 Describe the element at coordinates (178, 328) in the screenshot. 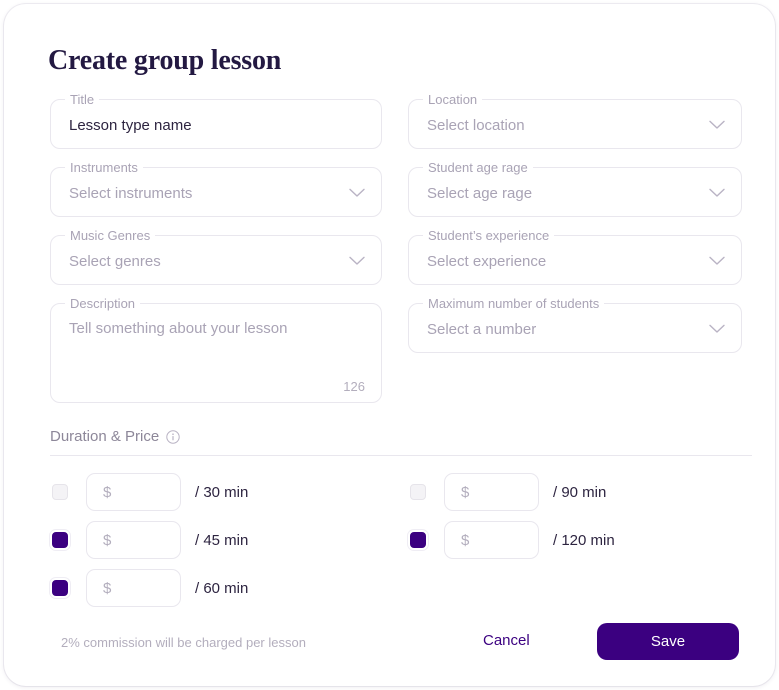

I see `description-textarea-placeholder: Tell something about your lesson` at that location.